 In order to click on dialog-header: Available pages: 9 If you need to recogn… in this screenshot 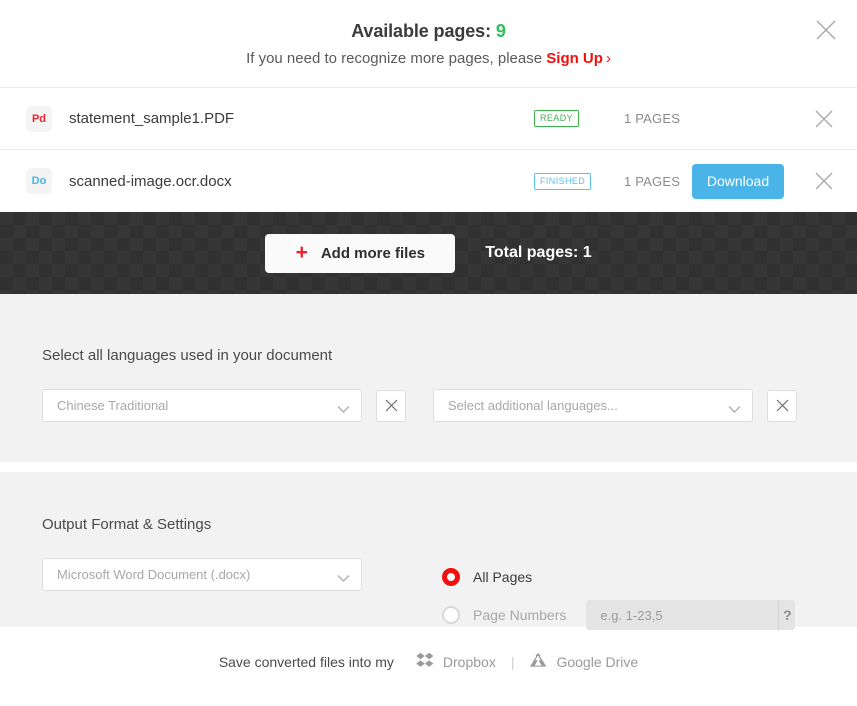, I will do `click(428, 43)`.